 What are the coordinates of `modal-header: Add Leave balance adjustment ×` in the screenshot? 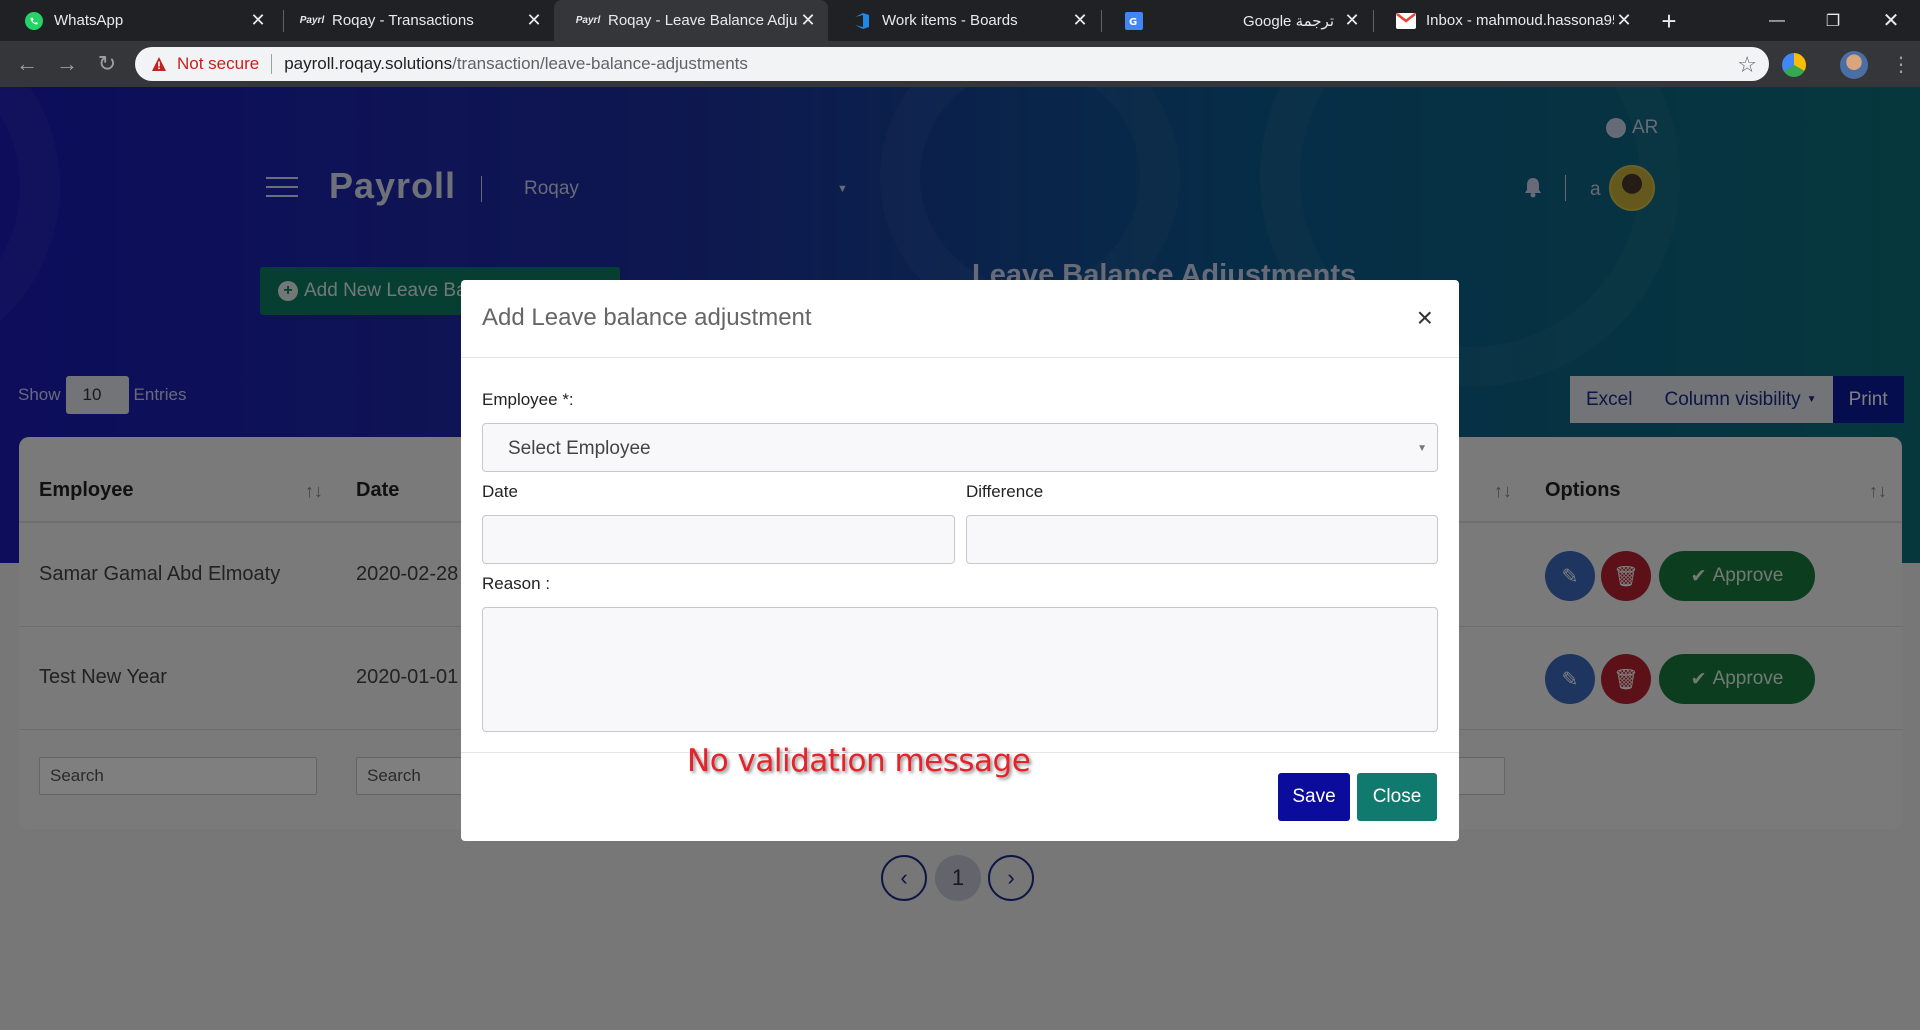 It's located at (960, 319).